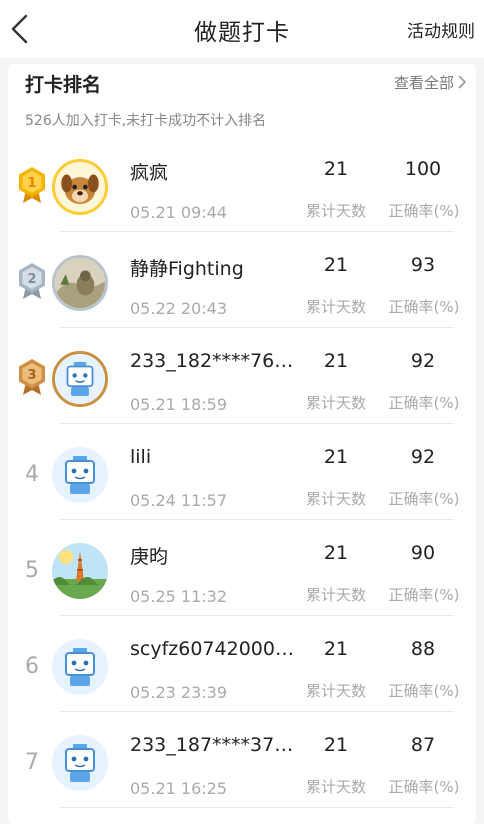  Describe the element at coordinates (214, 361) in the screenshot. I see `user-name: 233_182****7699` at that location.